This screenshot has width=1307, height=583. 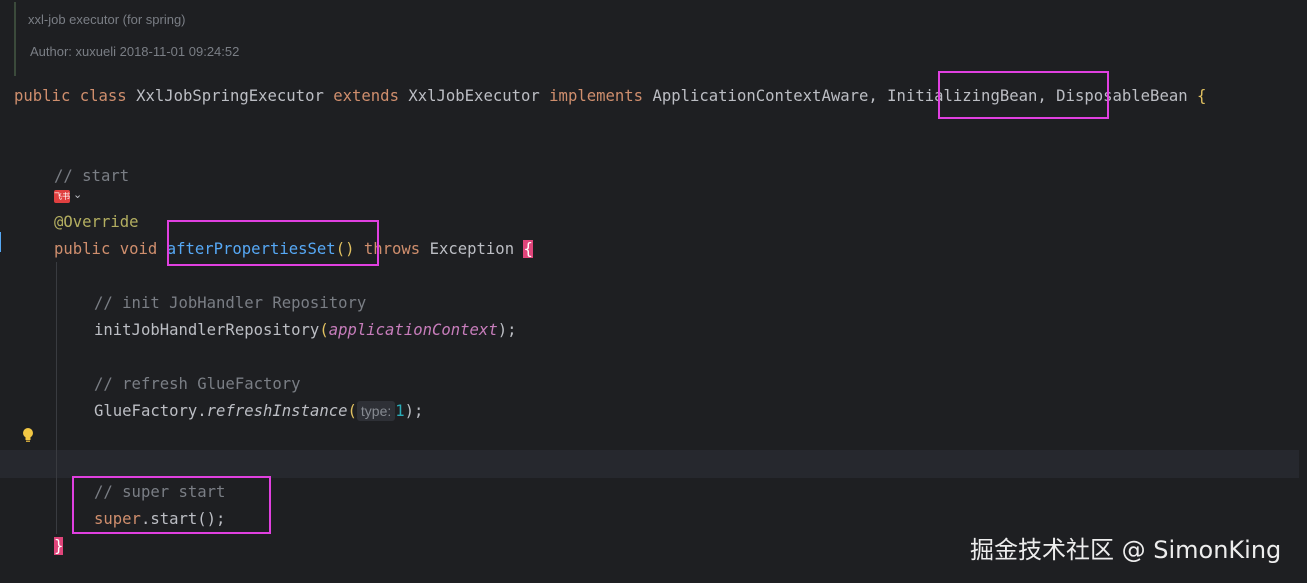 What do you see at coordinates (596, 96) in the screenshot?
I see `keyword-implements: implements` at bounding box center [596, 96].